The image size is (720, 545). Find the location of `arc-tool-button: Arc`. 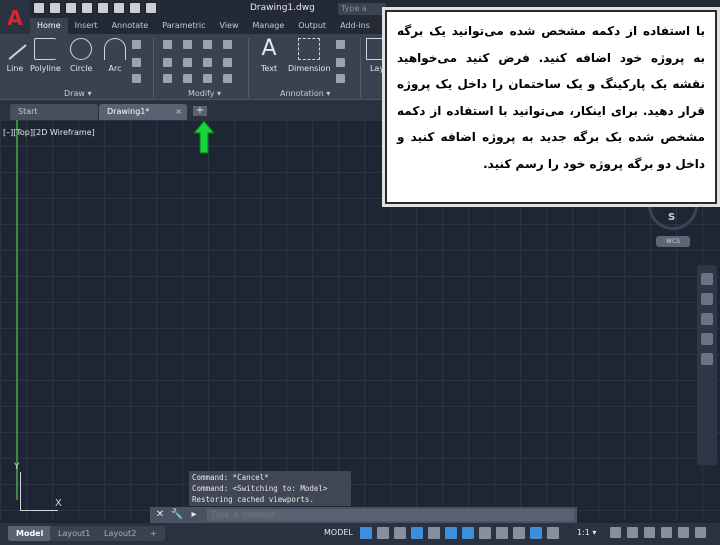

arc-tool-button: Arc is located at coordinates (115, 55).